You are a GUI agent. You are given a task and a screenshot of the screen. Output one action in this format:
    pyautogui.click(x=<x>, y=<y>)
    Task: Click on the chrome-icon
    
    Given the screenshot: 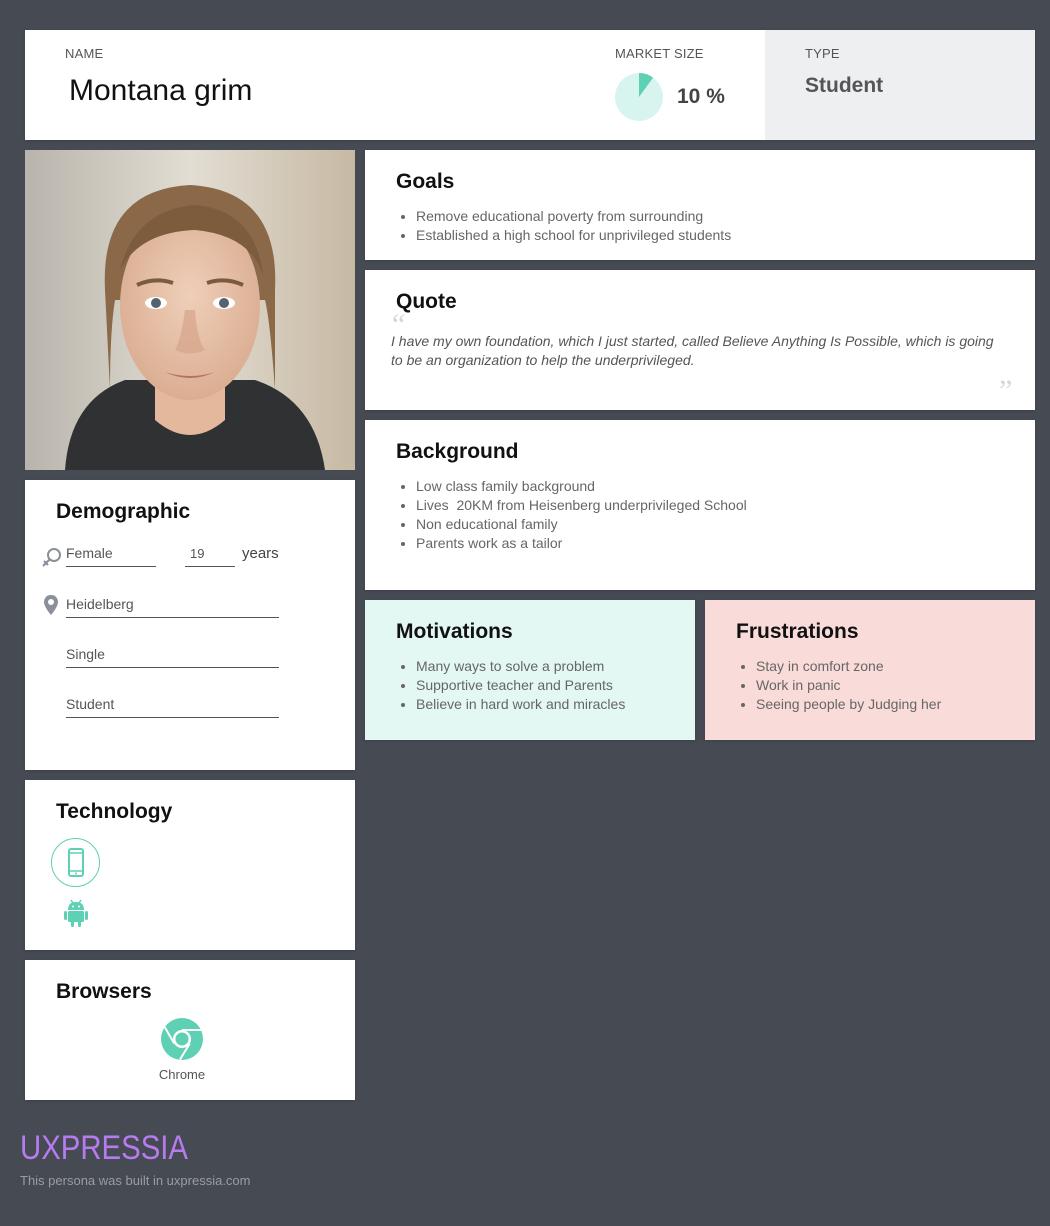 What is the action you would take?
    pyautogui.click(x=182, y=1039)
    